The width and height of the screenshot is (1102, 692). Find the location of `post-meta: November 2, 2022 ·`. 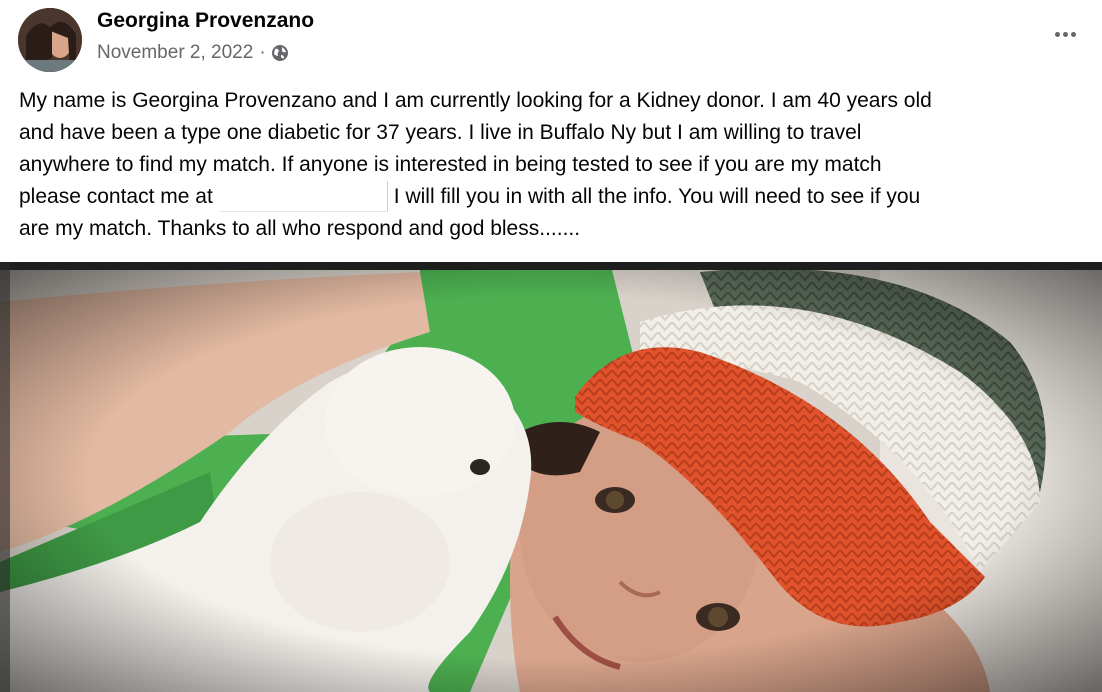

post-meta: November 2, 2022 · is located at coordinates (193, 53).